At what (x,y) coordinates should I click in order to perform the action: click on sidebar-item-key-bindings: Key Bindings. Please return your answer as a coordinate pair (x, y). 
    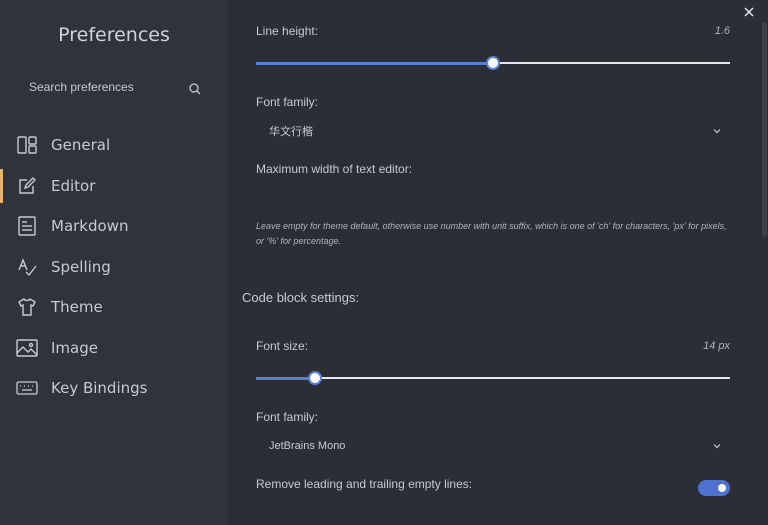
    Looking at the image, I should click on (114, 388).